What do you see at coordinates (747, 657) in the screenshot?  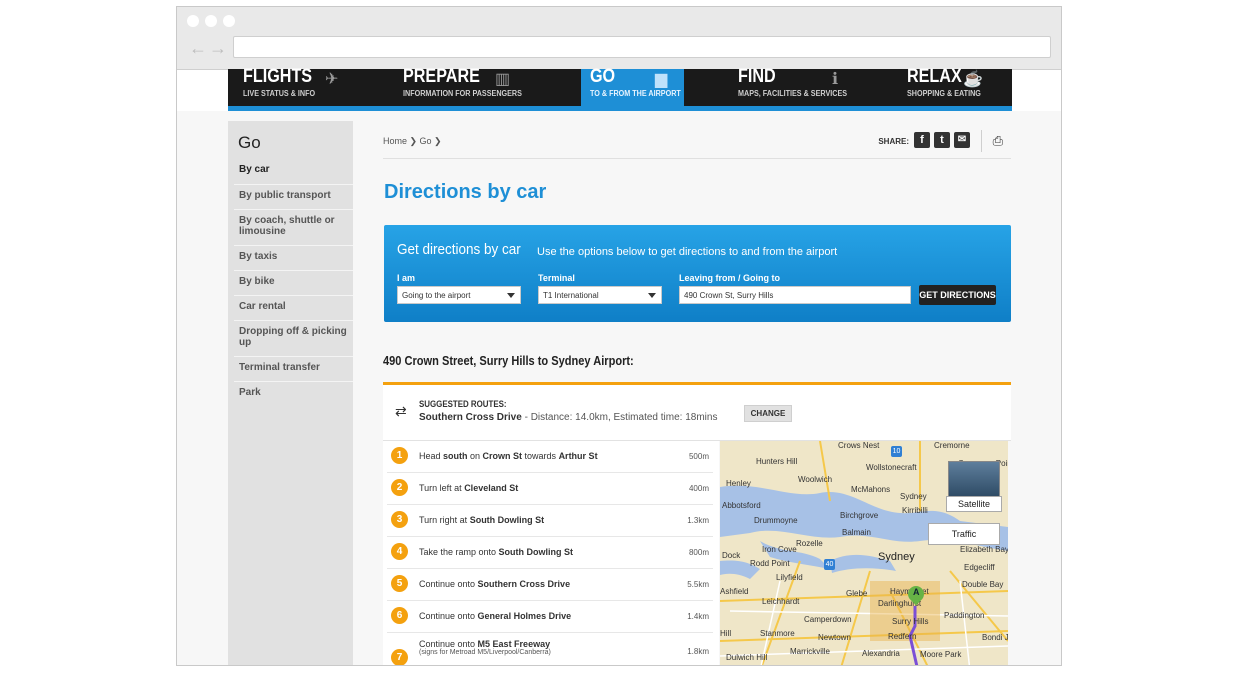 I see `map-label: Dulwich Hill` at bounding box center [747, 657].